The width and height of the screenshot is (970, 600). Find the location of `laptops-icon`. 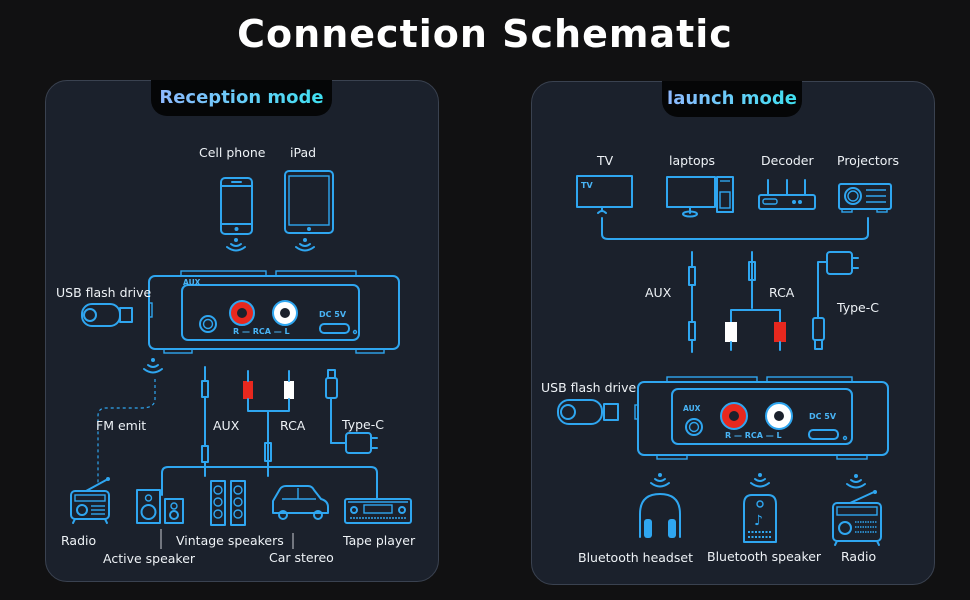

laptops-icon is located at coordinates (700, 197).